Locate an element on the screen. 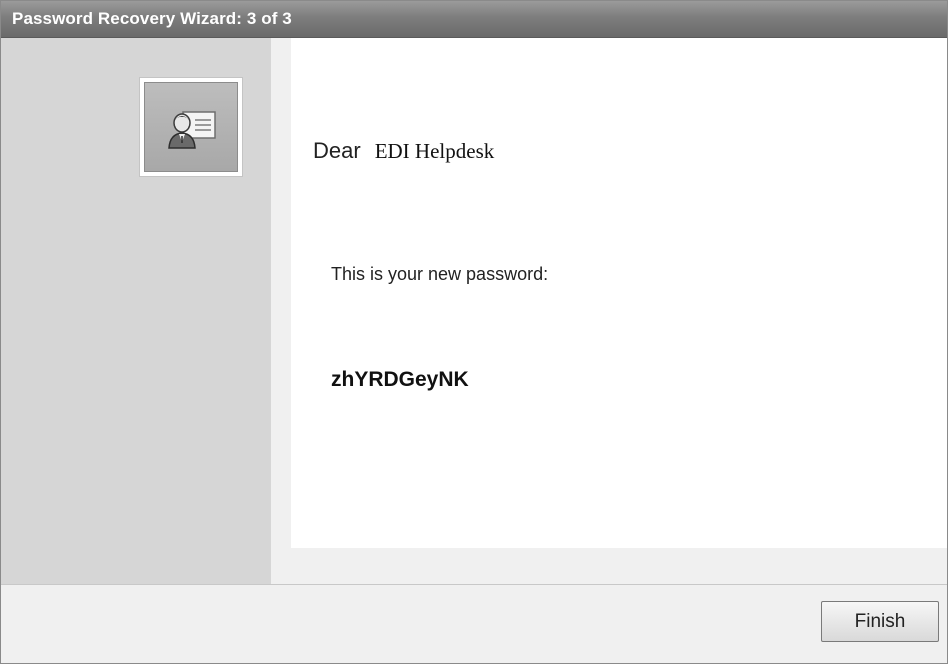 The width and height of the screenshot is (948, 664). user-card-icon-frame is located at coordinates (191, 127).